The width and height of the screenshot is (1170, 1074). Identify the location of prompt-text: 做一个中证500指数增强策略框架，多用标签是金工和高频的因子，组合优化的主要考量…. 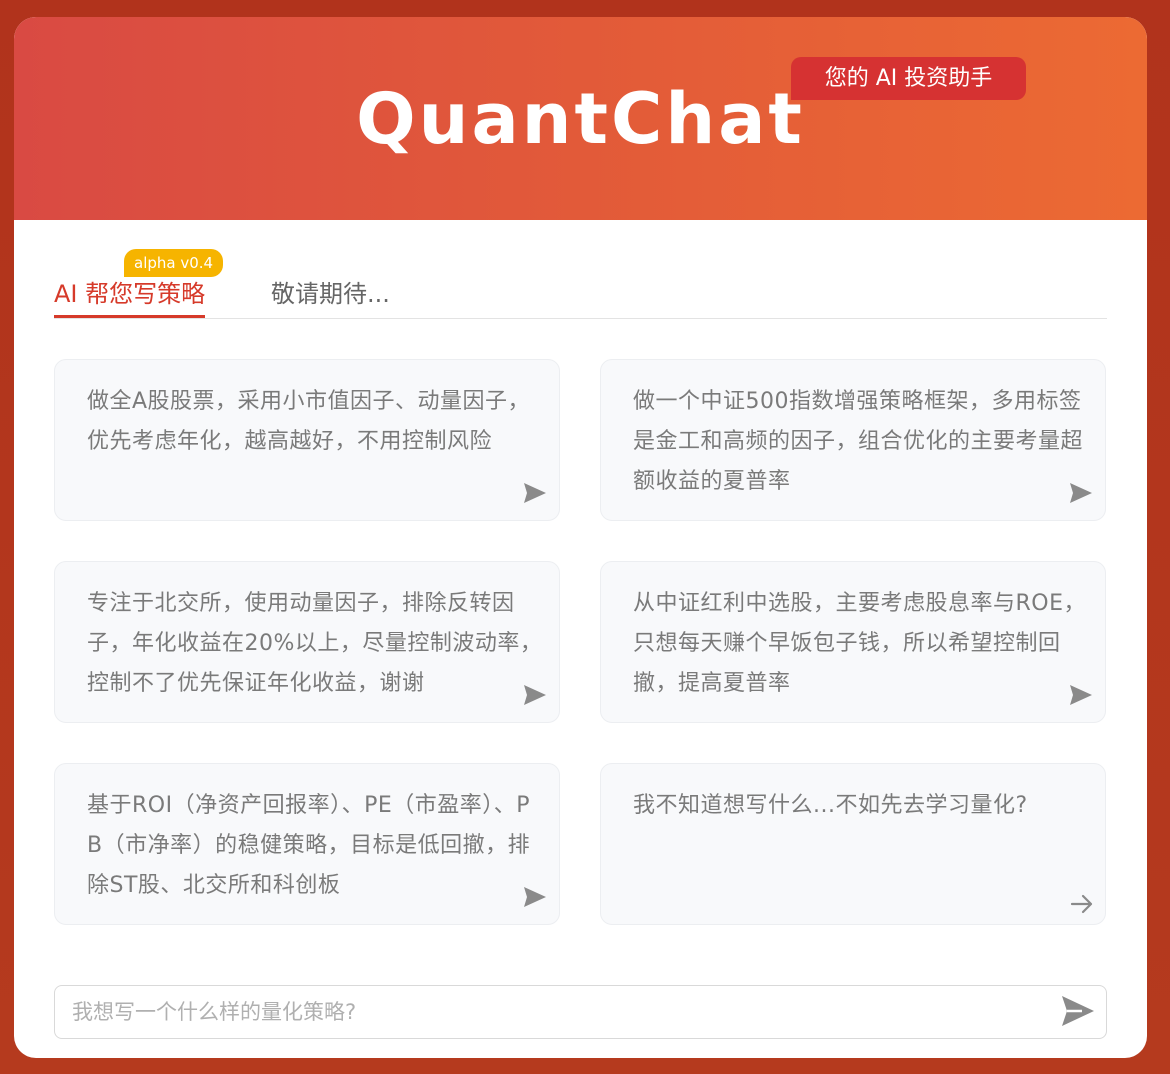
(858, 441).